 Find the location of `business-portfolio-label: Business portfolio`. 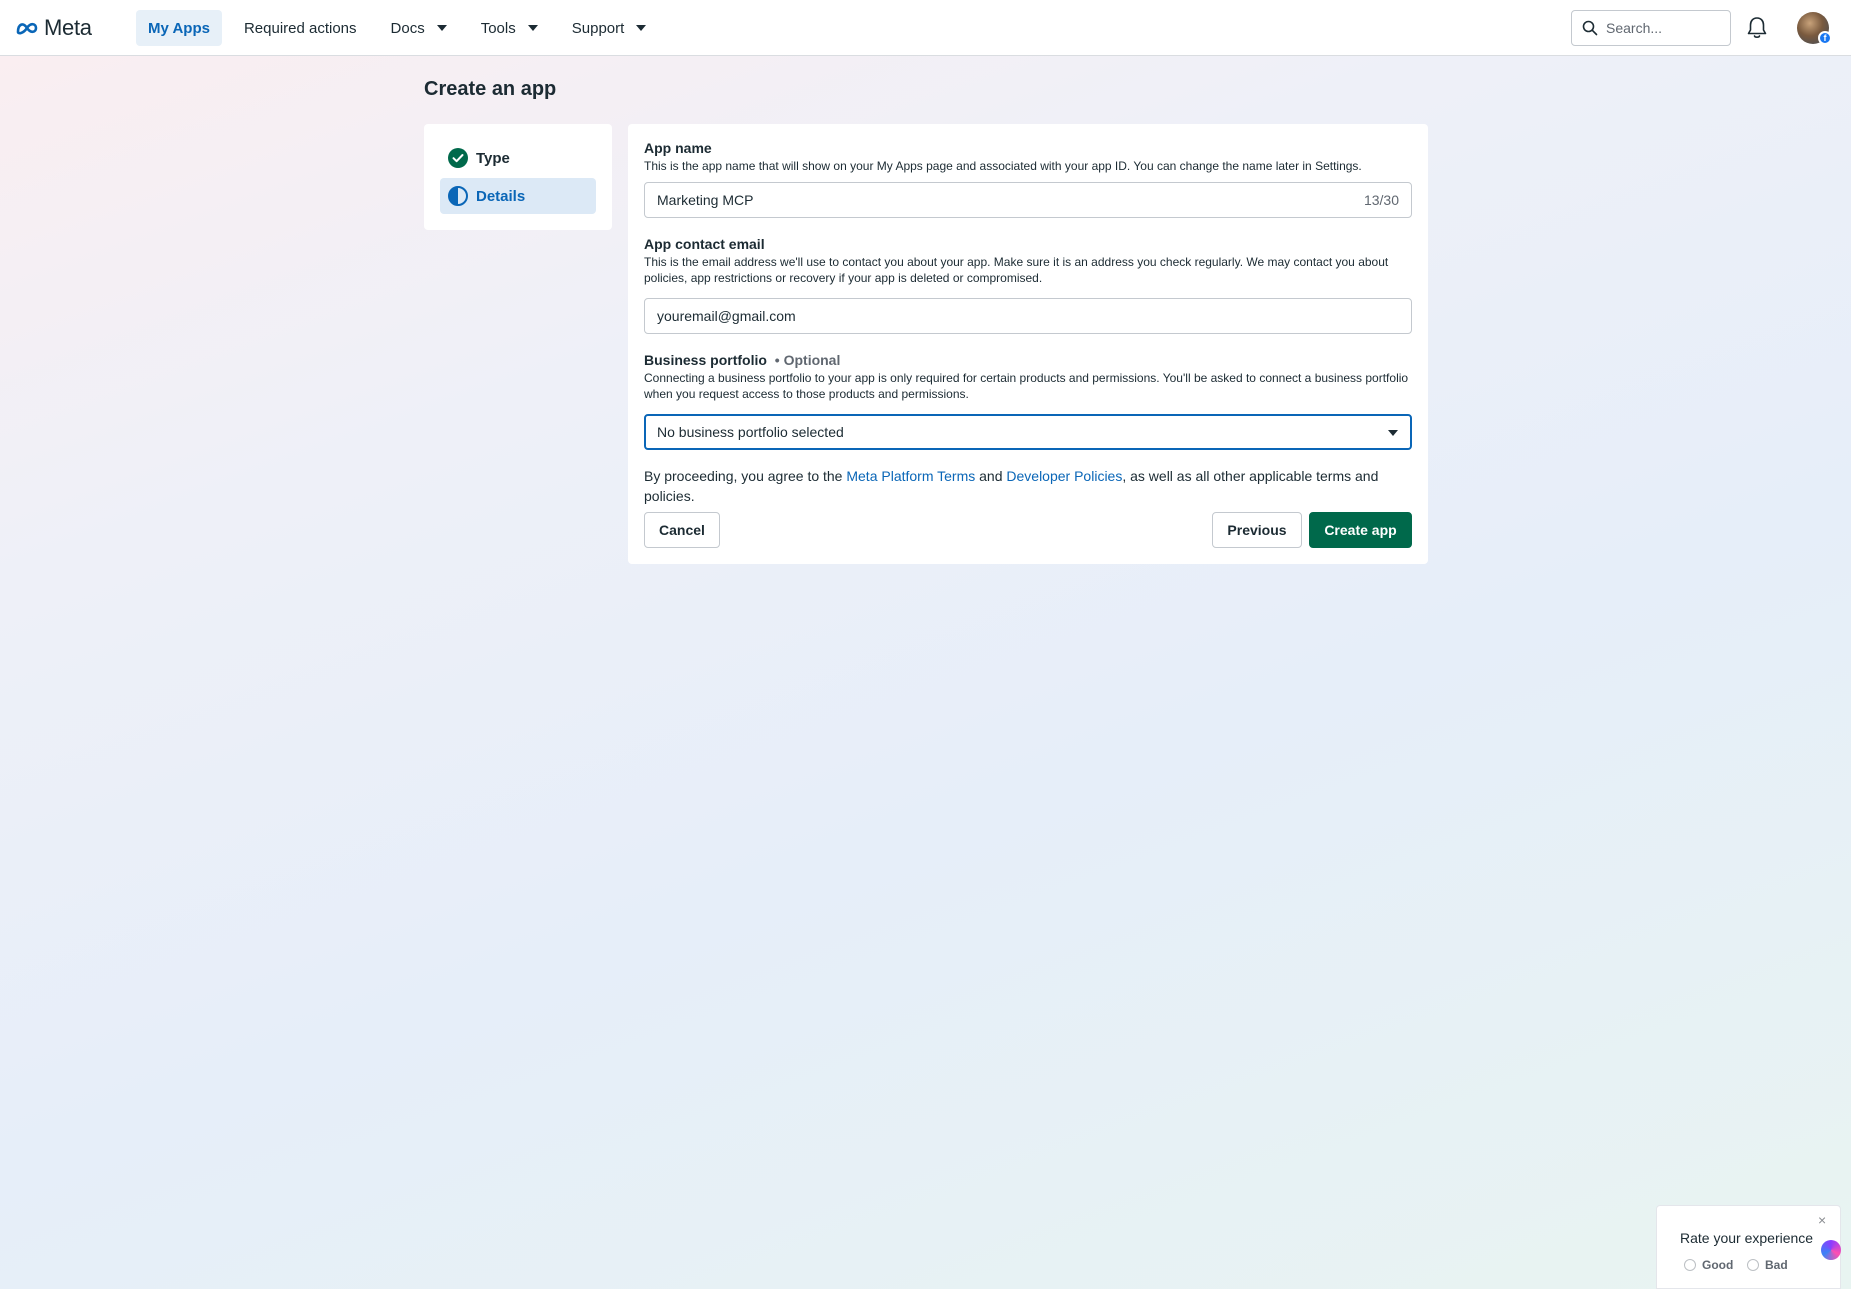

business-portfolio-label: Business portfolio is located at coordinates (705, 360).